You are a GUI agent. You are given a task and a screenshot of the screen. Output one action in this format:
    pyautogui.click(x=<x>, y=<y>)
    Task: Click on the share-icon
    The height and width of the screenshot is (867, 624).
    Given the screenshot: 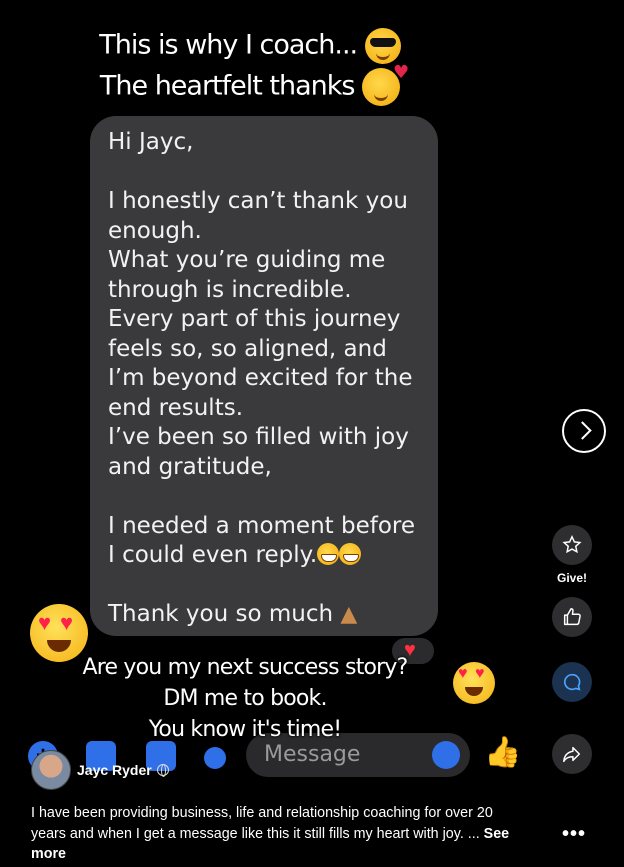 What is the action you would take?
    pyautogui.click(x=572, y=754)
    